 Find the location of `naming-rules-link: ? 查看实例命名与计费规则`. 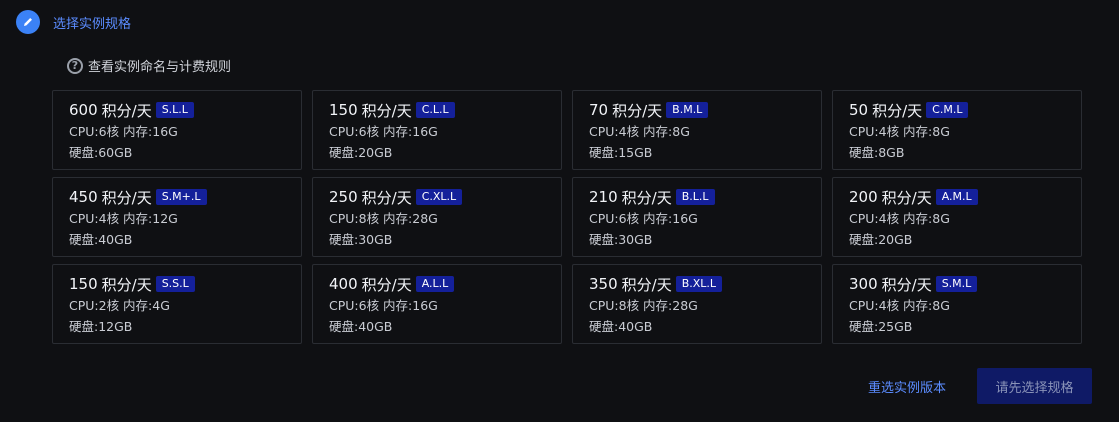

naming-rules-link: ? 查看实例命名与计费规则 is located at coordinates (149, 65).